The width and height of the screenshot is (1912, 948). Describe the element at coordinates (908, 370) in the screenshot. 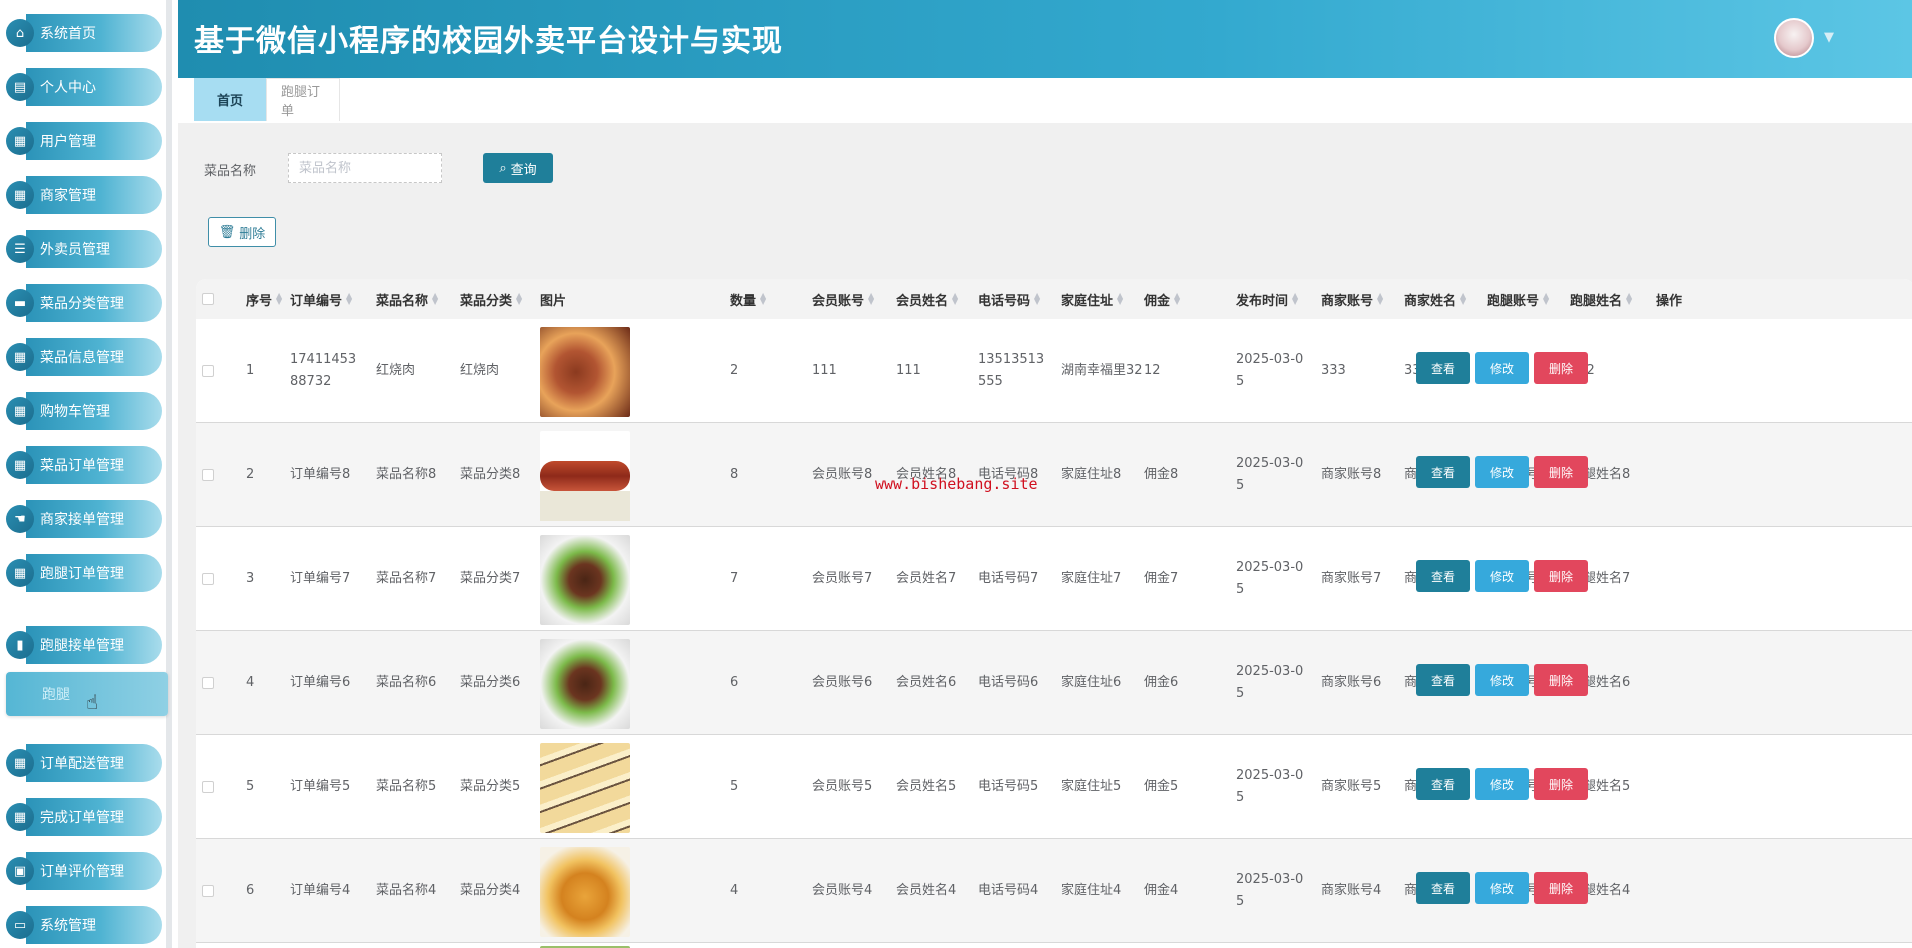

I see `cell-mname: 111` at that location.